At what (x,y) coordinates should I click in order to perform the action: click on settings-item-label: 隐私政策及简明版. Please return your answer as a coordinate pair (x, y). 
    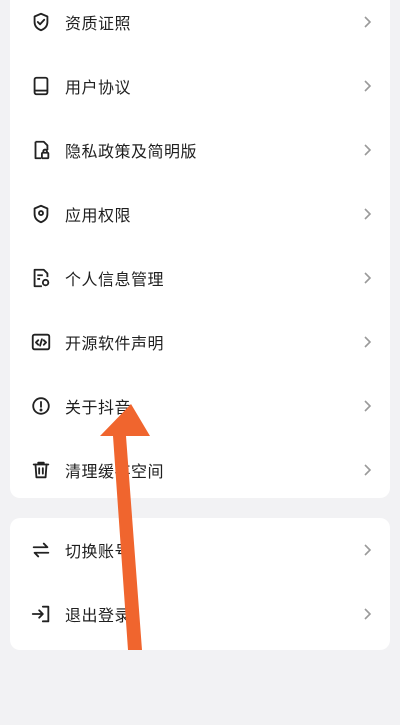
    Looking at the image, I should click on (131, 151).